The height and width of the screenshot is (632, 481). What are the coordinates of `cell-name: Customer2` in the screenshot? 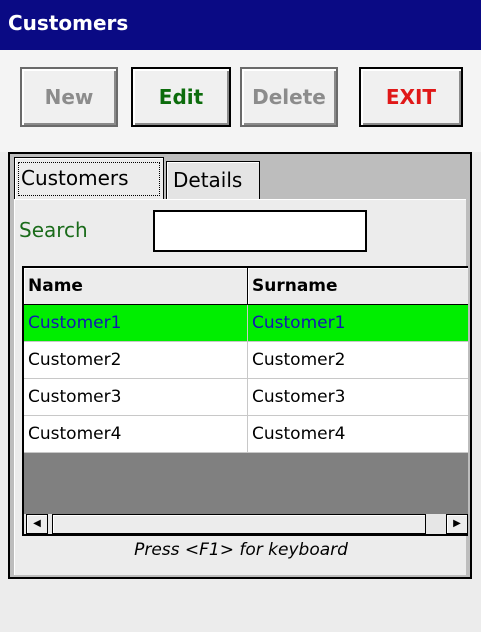 It's located at (136, 360).